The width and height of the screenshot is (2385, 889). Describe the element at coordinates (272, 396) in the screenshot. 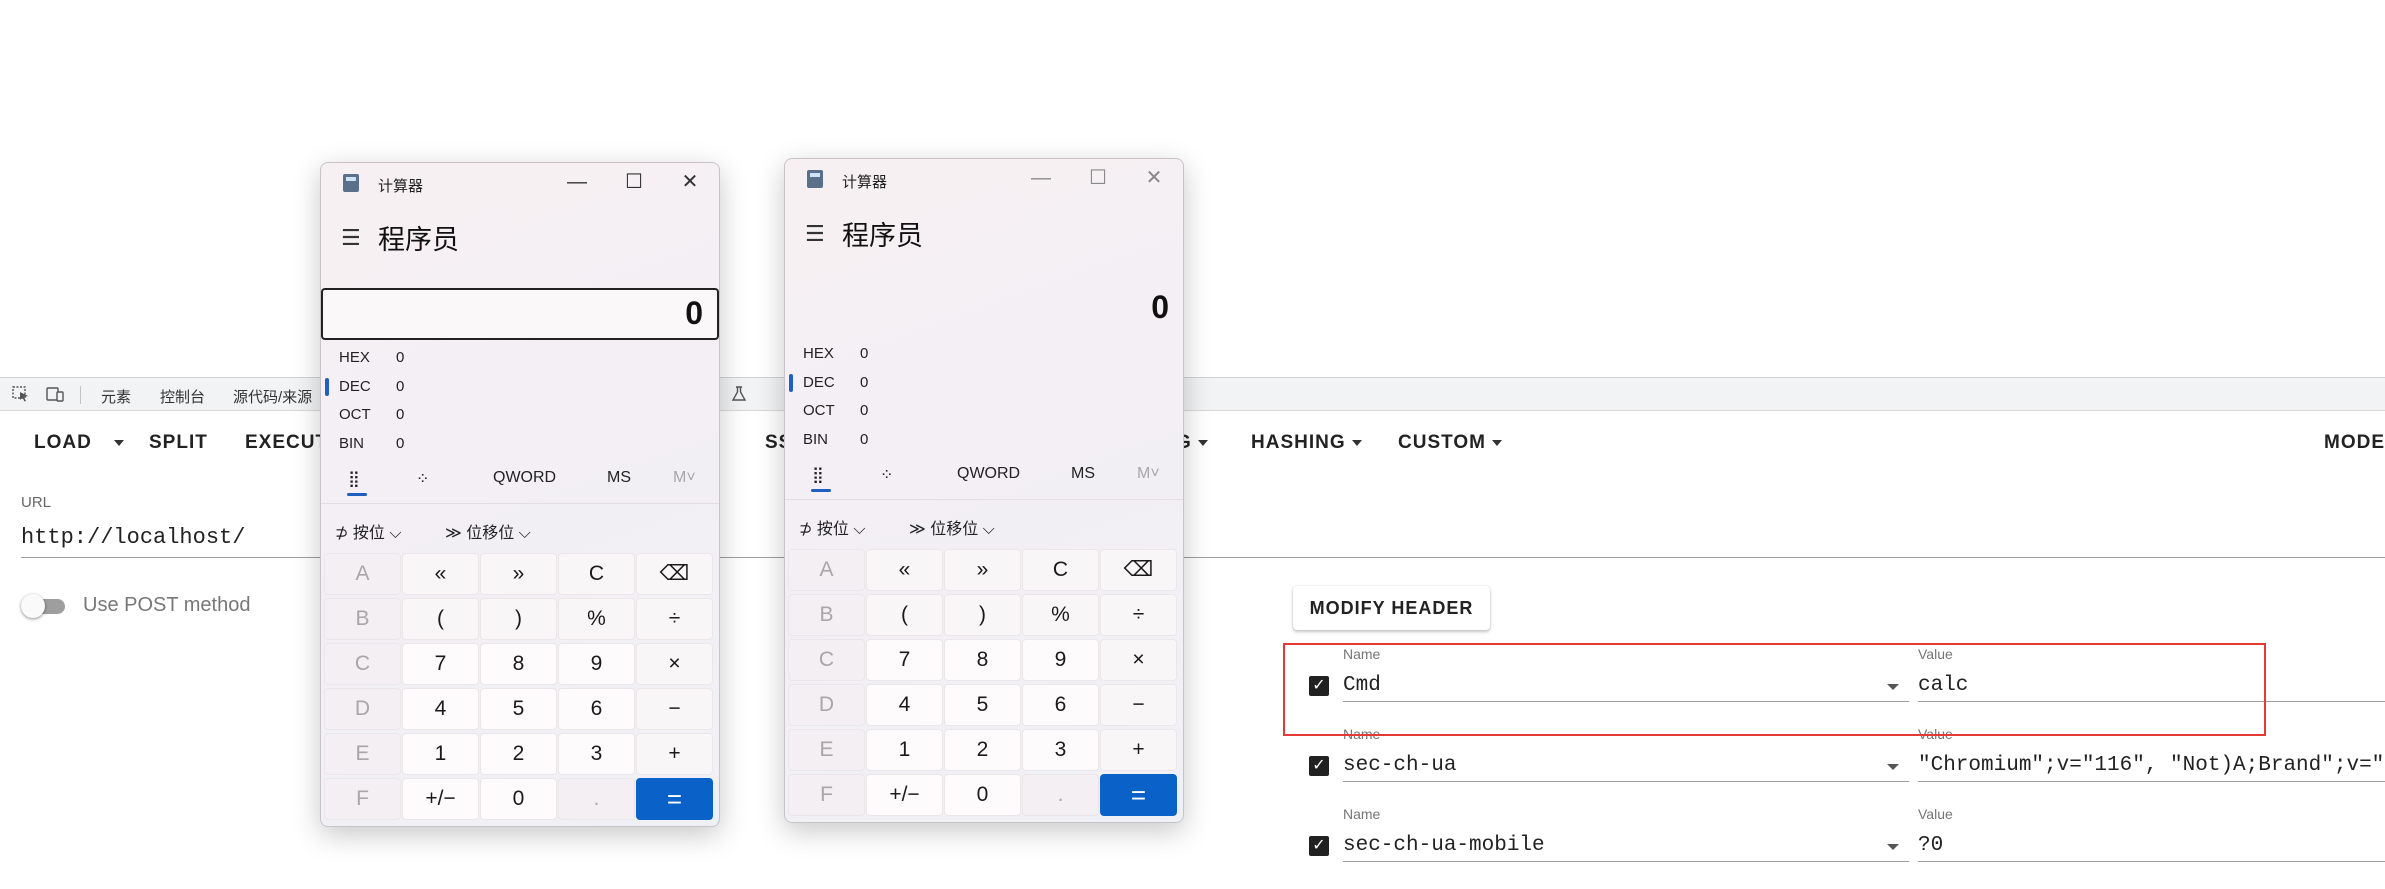

I see `tab-sources: 源代码/来源` at that location.